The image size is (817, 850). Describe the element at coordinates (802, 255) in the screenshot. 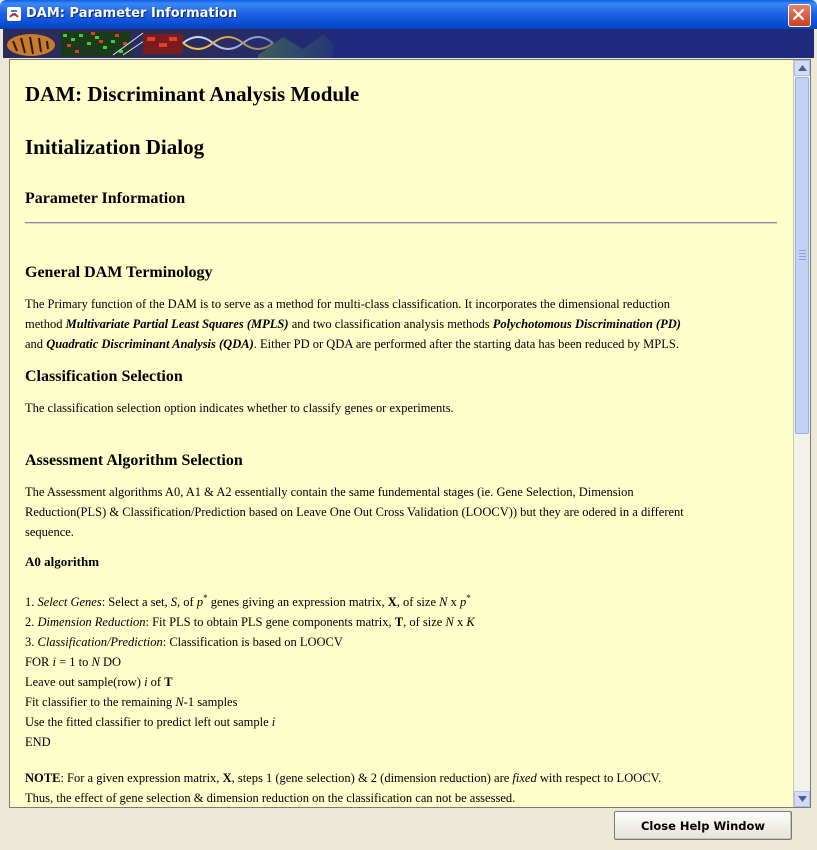

I see `scrollbar-thumb` at that location.